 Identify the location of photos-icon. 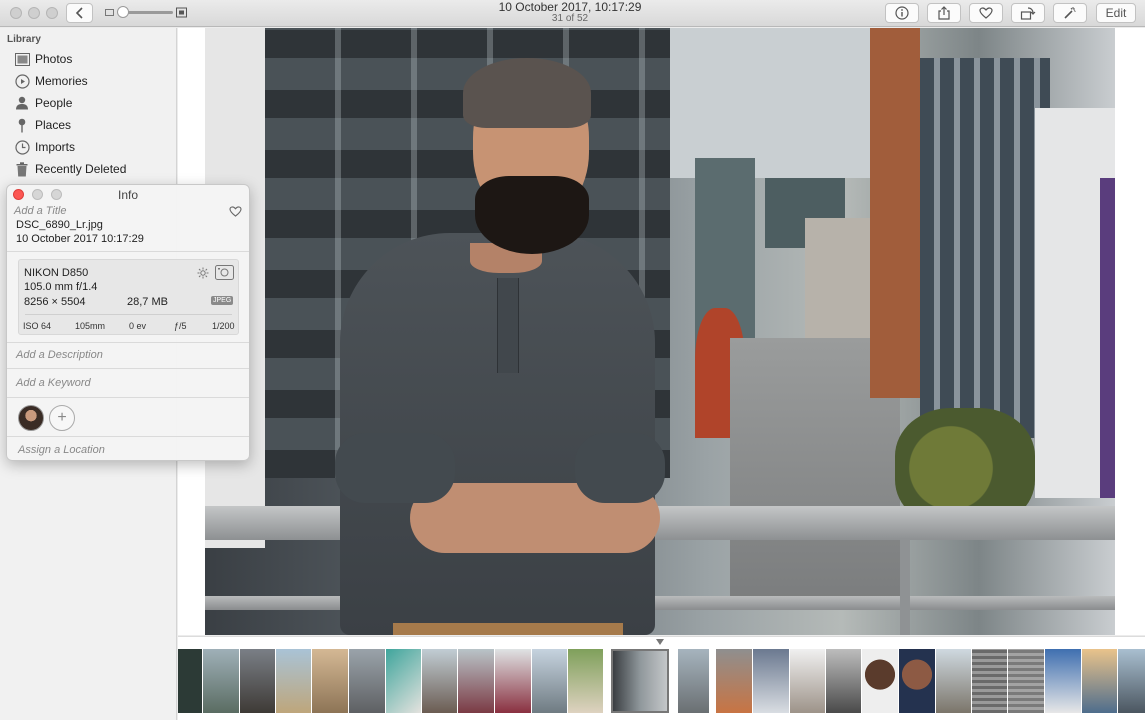
(22, 59).